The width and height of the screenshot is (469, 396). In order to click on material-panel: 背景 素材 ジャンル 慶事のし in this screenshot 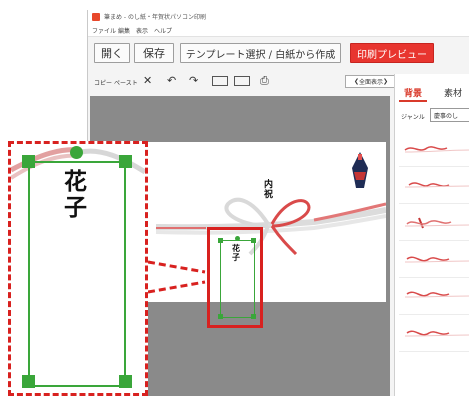, I will do `click(431, 235)`.